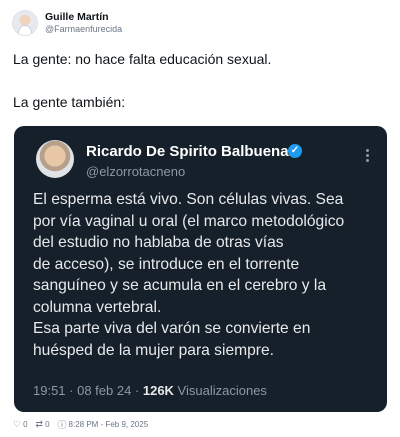 Image resolution: width=400 pixels, height=437 pixels. Describe the element at coordinates (55, 159) in the screenshot. I see `quoted-author-avatar` at that location.